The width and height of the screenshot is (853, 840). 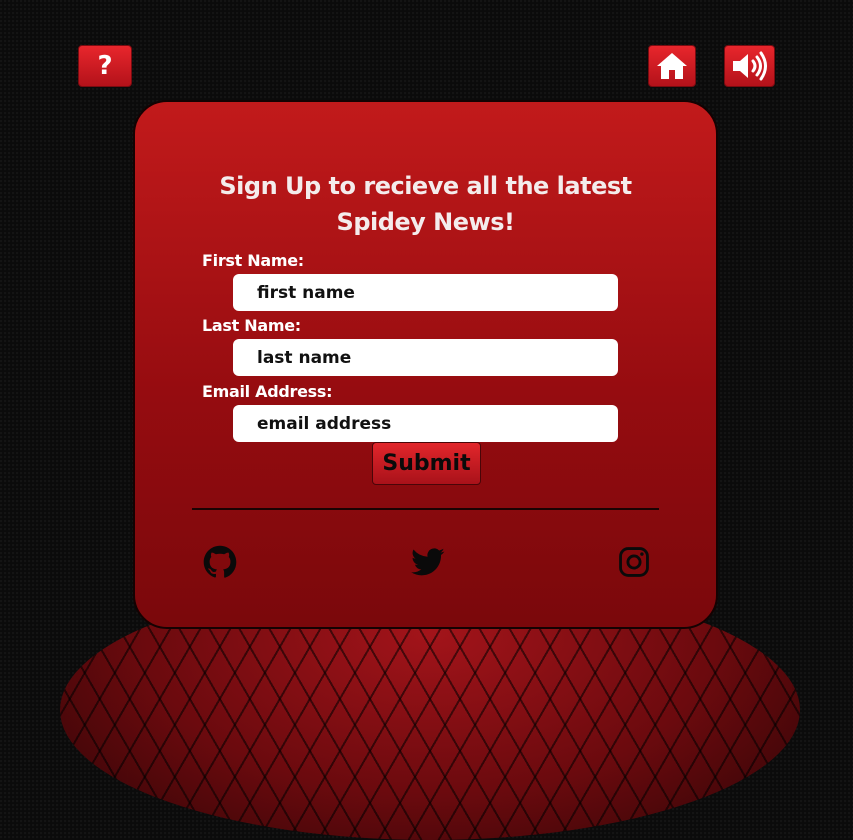 What do you see at coordinates (425, 357) in the screenshot?
I see `last-name-input` at bounding box center [425, 357].